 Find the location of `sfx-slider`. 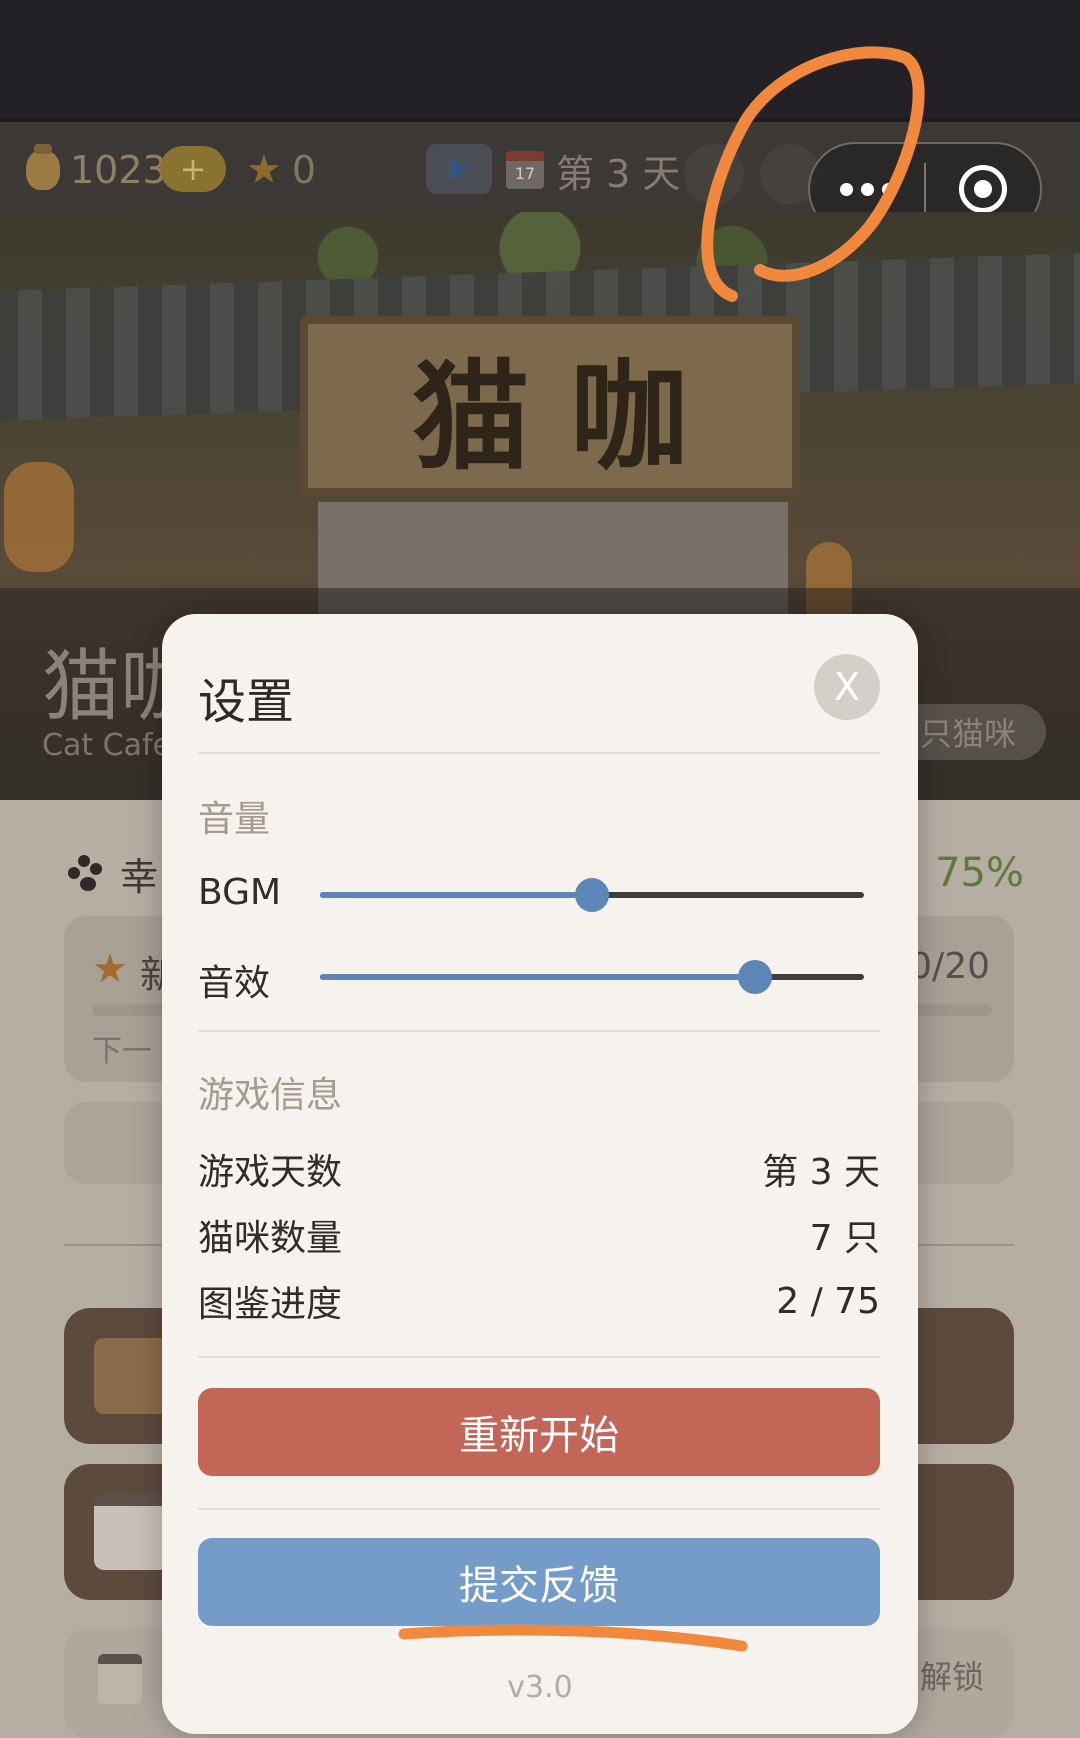

sfx-slider is located at coordinates (592, 977).